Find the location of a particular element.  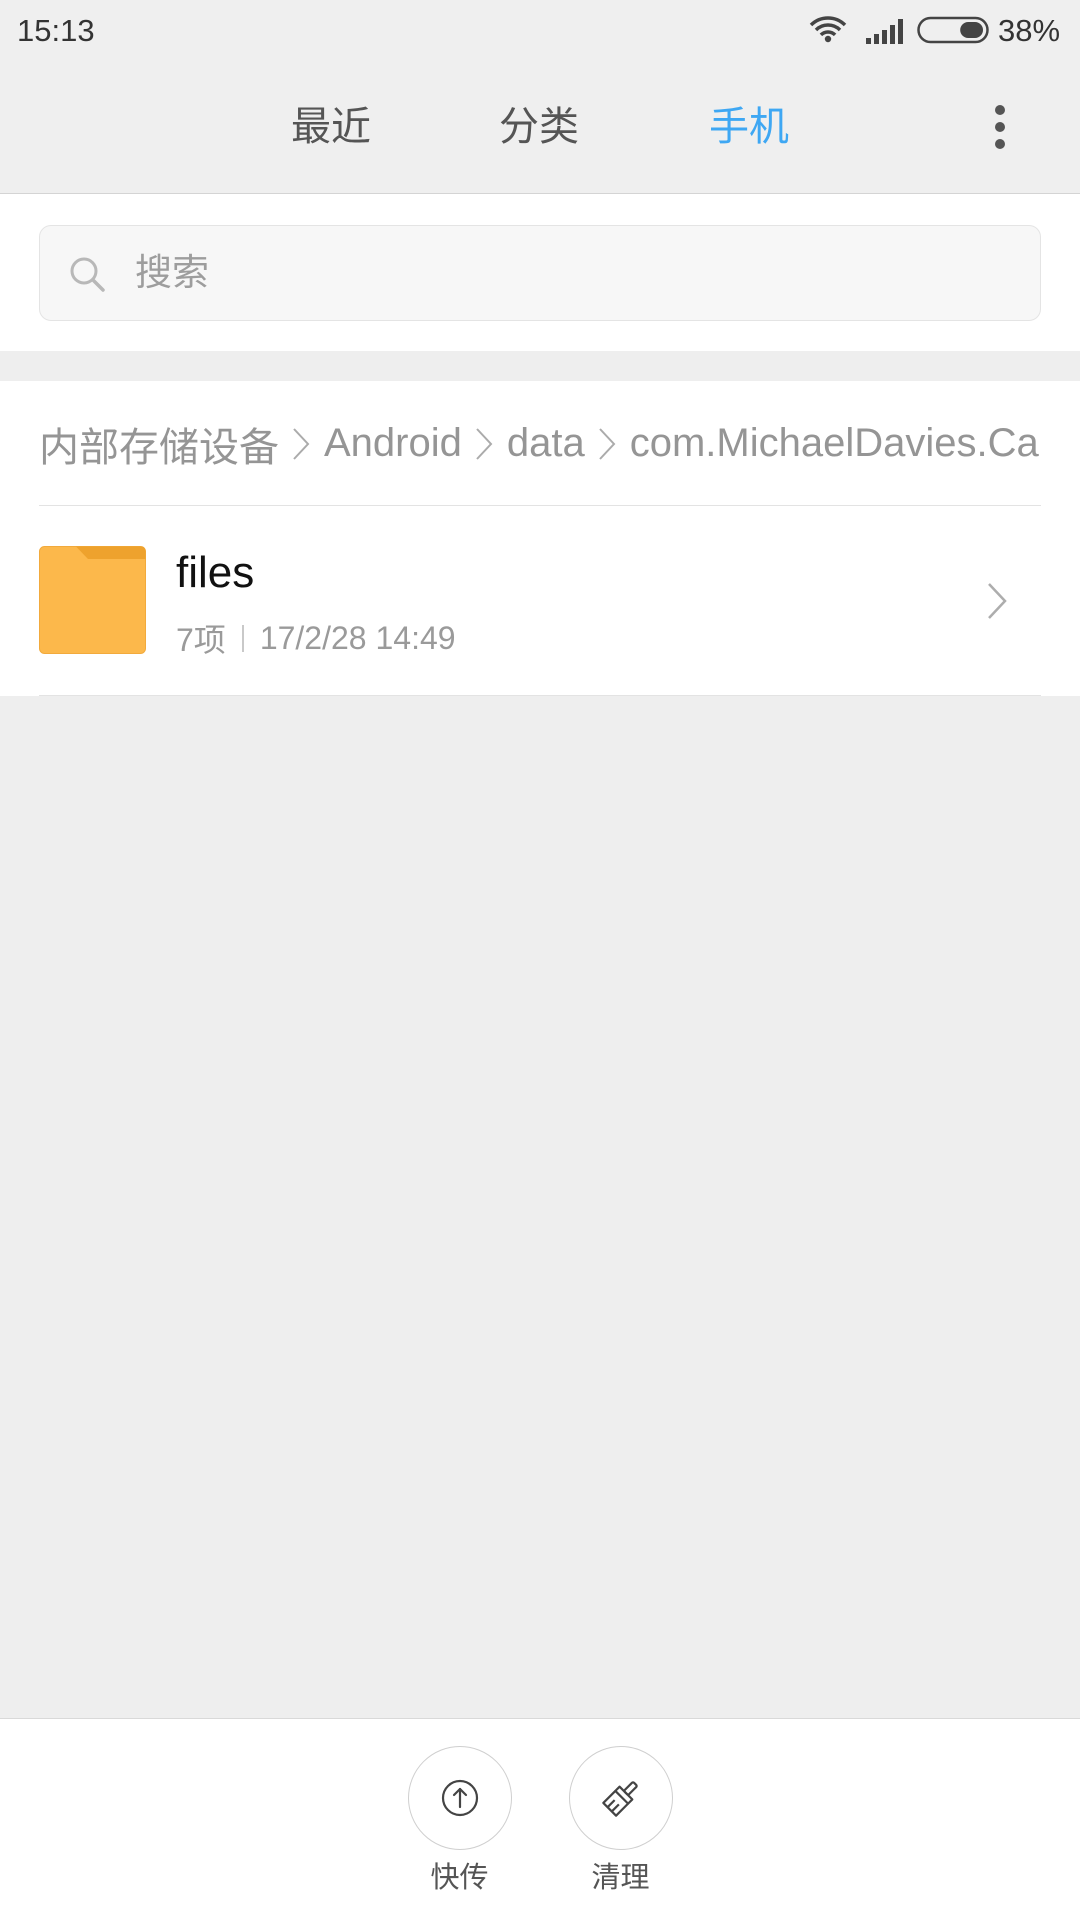

breadcrumb: 内部存储设备 Android data com.MichaelDavies.Ca is located at coordinates (540, 443).